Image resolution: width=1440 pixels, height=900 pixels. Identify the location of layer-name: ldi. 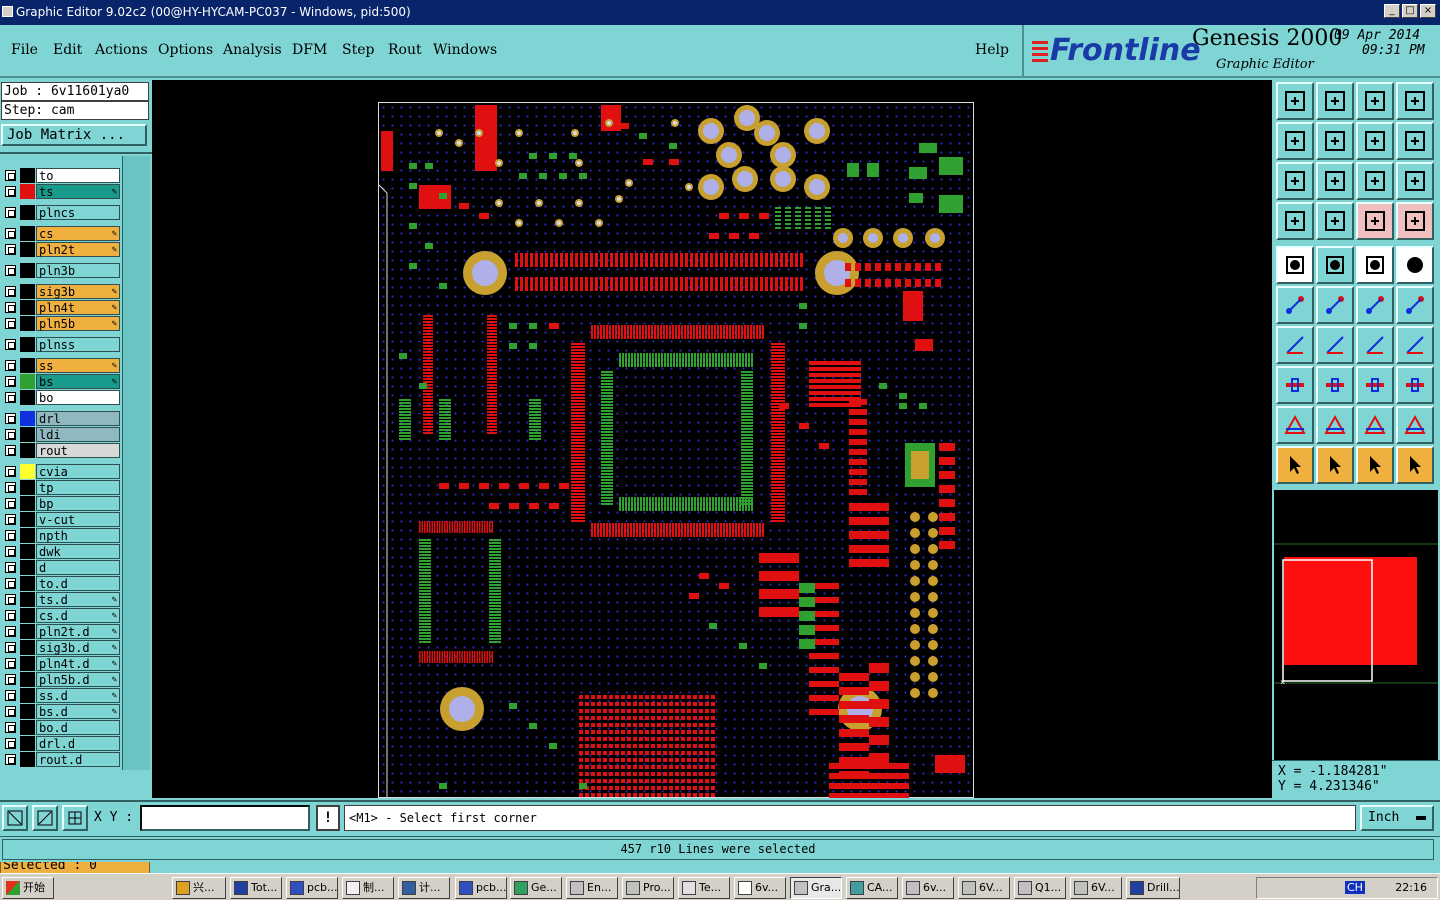
(78, 434).